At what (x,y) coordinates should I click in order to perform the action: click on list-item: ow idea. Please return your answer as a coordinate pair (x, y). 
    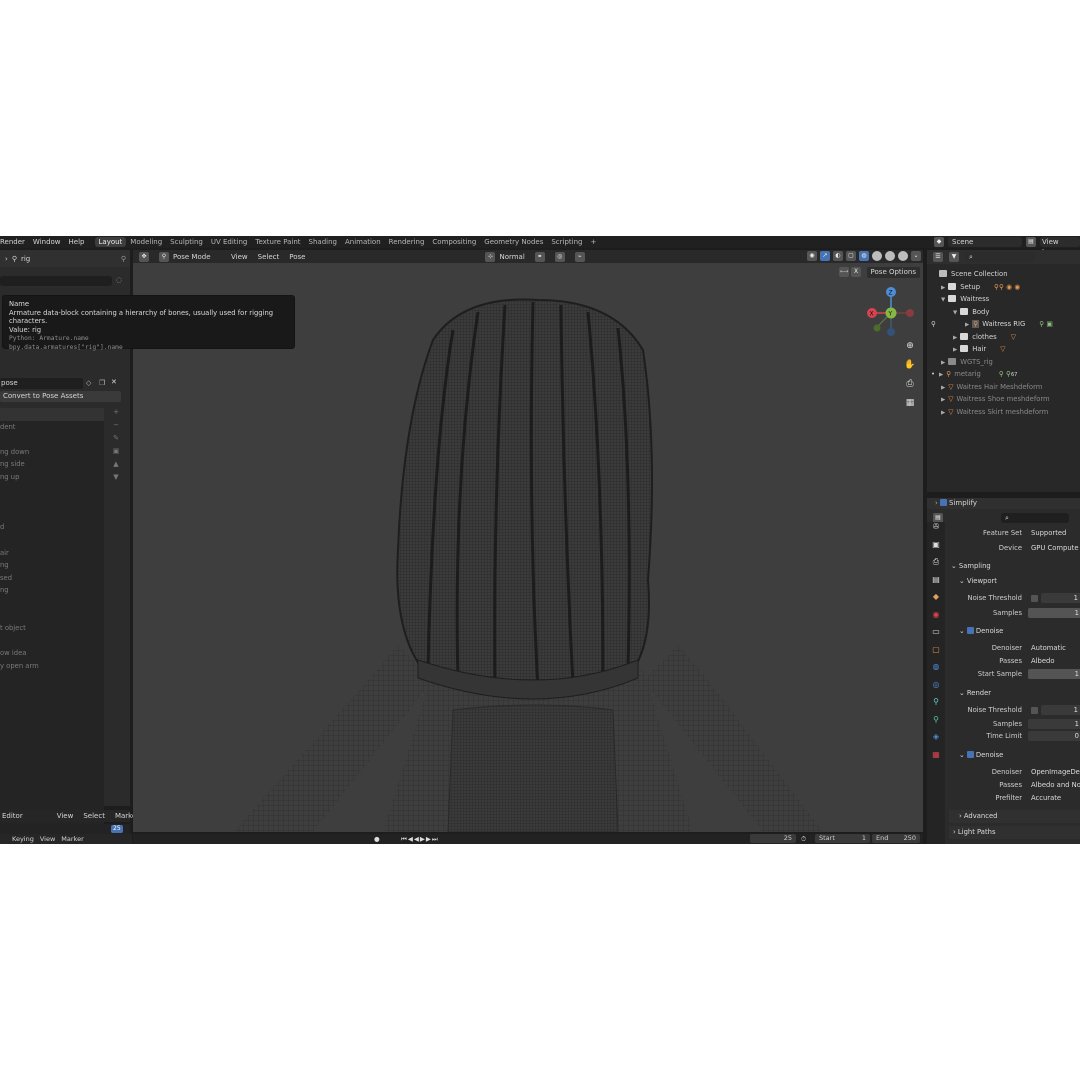
    Looking at the image, I should click on (52, 653).